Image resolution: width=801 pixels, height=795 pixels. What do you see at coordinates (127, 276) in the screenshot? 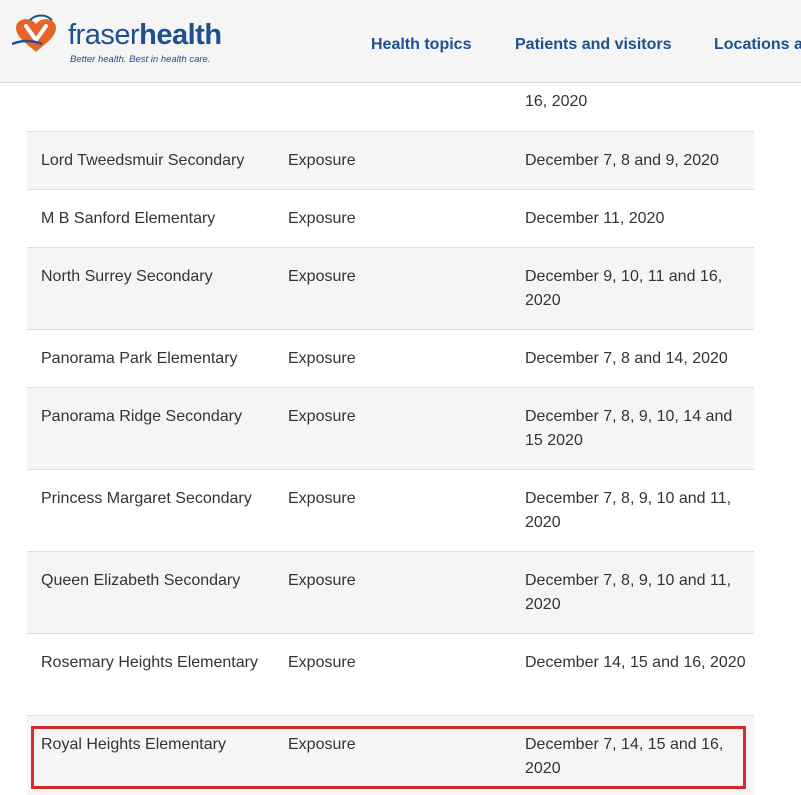
I see `school-cell: North Surrey Secondary` at bounding box center [127, 276].